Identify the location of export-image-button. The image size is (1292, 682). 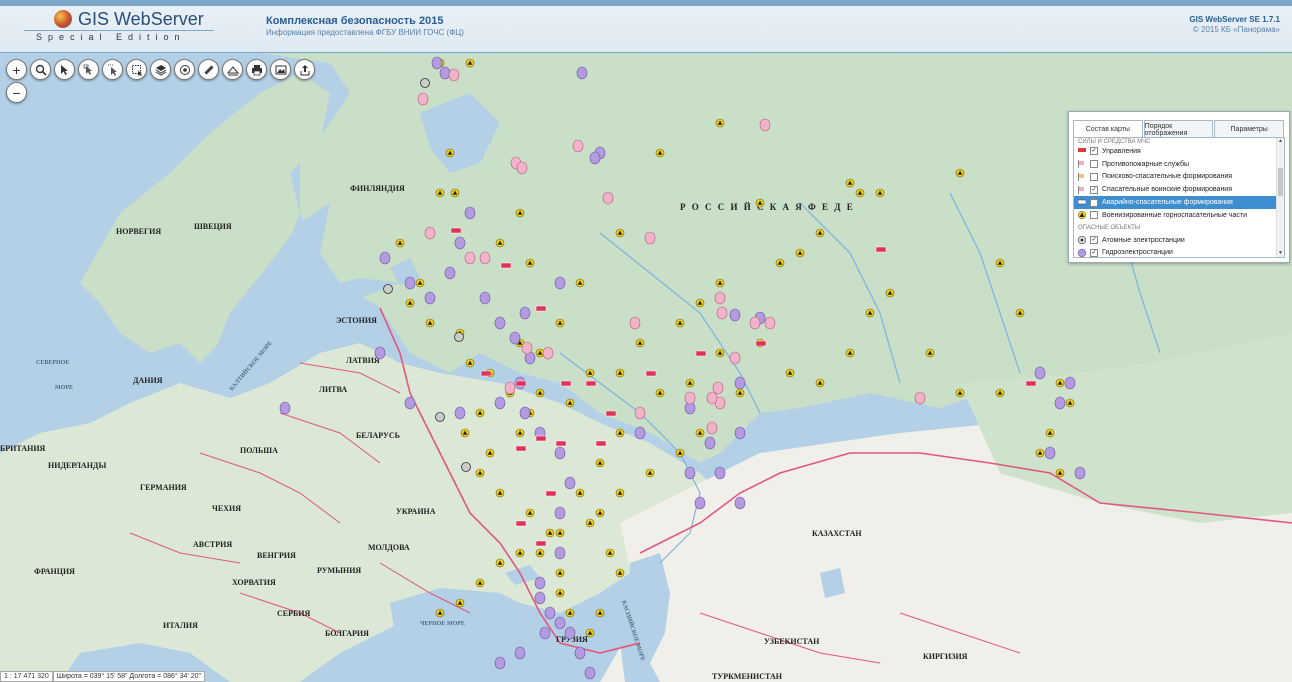
(280, 69).